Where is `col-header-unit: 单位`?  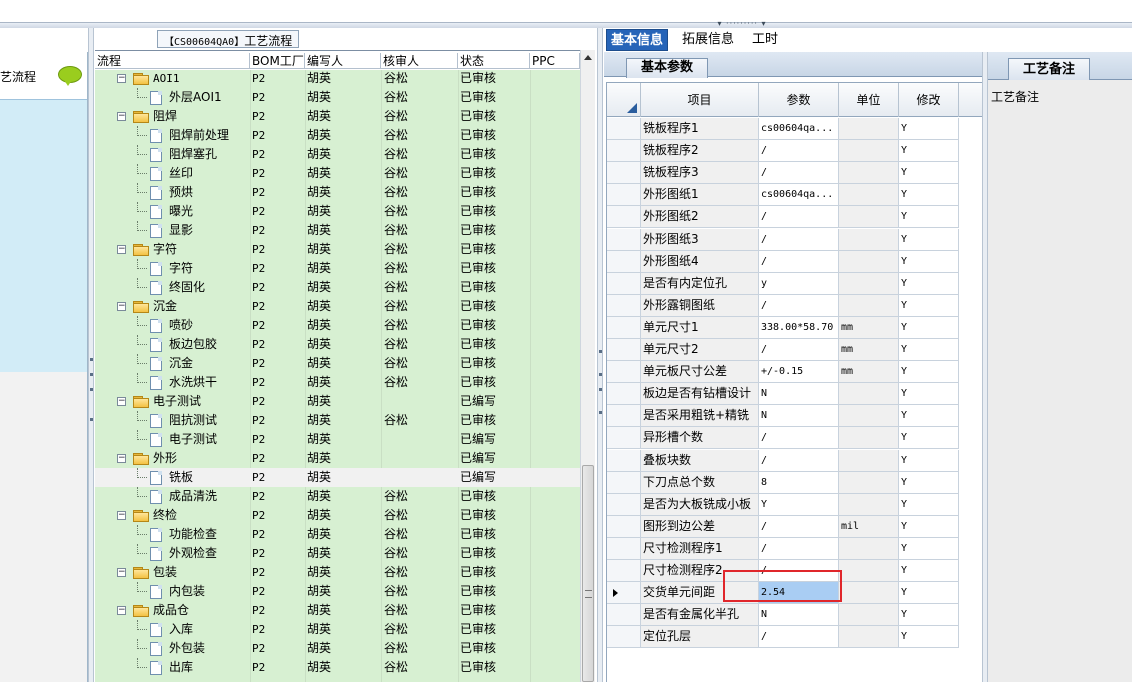 col-header-unit: 单位 is located at coordinates (869, 100).